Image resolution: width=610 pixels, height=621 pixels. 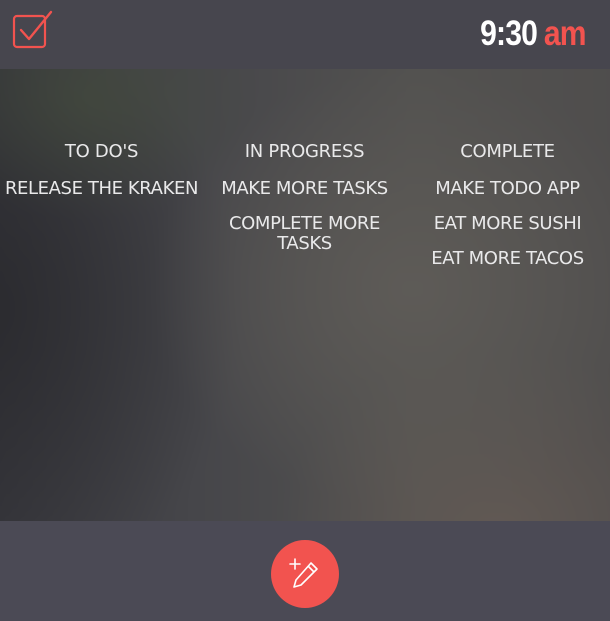 What do you see at coordinates (101, 177) in the screenshot?
I see `column-todo: TO DO'S RELEASE THE KRAKEN` at bounding box center [101, 177].